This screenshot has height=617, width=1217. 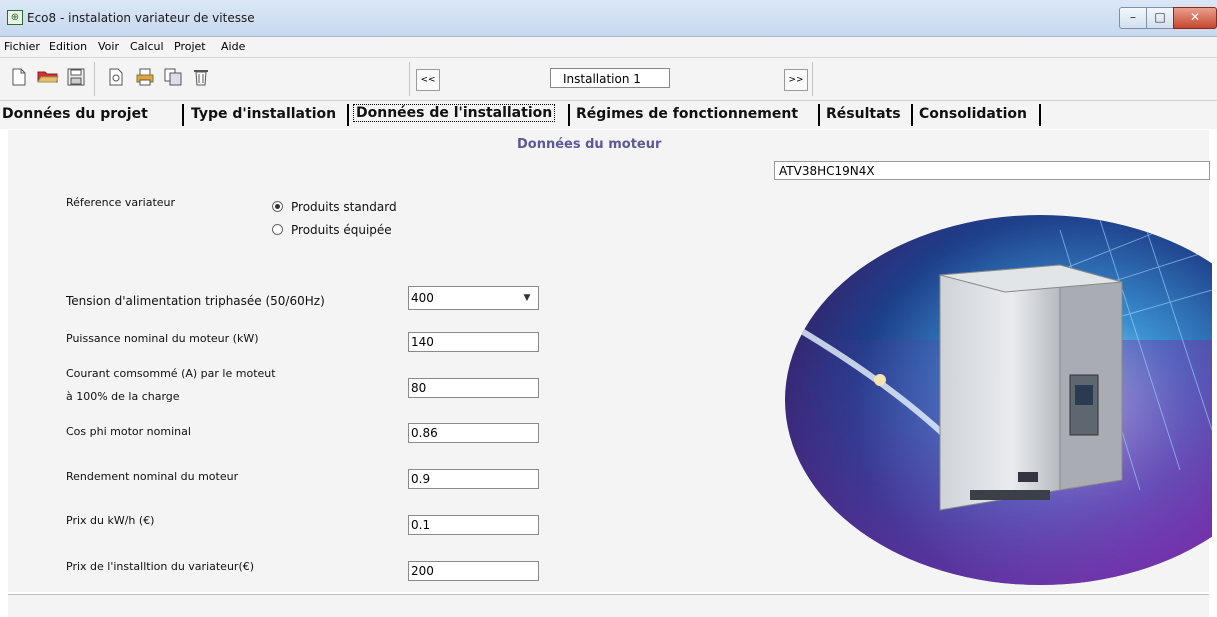 What do you see at coordinates (48, 78) in the screenshot?
I see `open-folder-icon` at bounding box center [48, 78].